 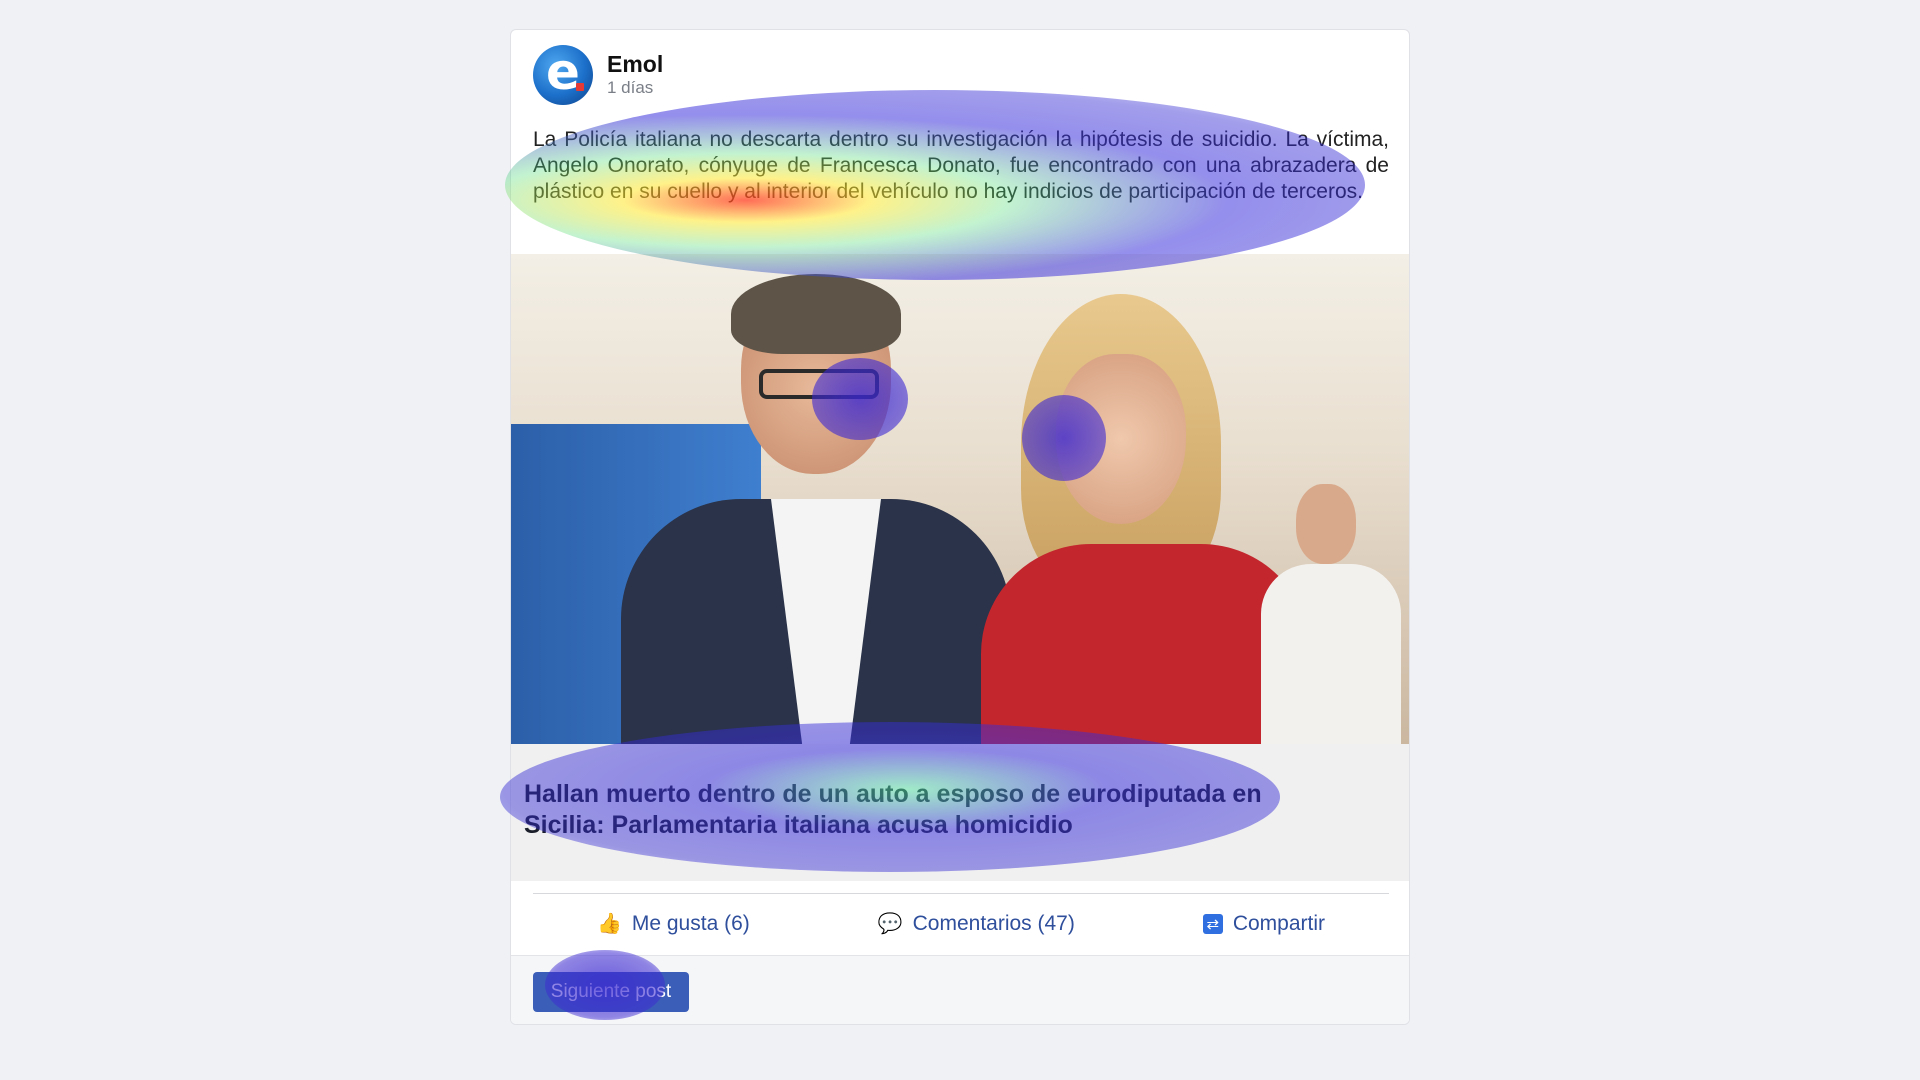 I want to click on post-footer: Siguiente post, so click(x=960, y=989).